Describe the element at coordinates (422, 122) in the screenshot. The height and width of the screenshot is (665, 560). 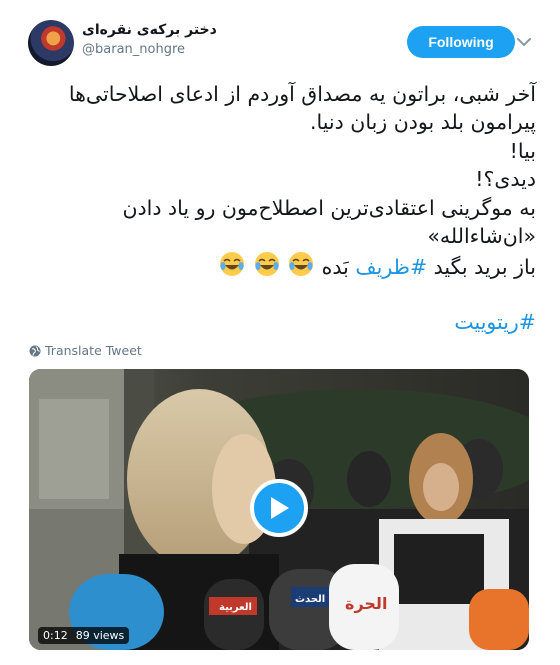
I see `tweet-line: پیرامون بلد بودن زبان دنیا.` at that location.